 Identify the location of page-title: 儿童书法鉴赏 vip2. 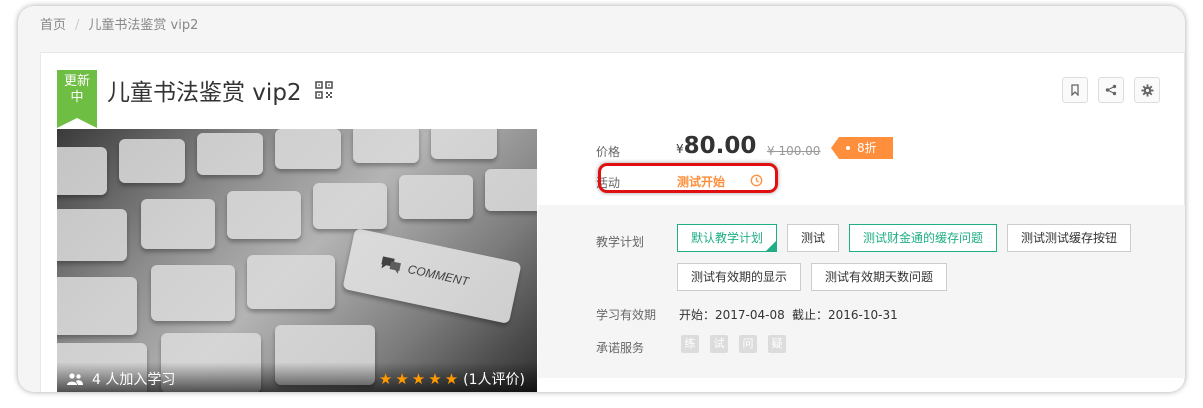
(204, 93).